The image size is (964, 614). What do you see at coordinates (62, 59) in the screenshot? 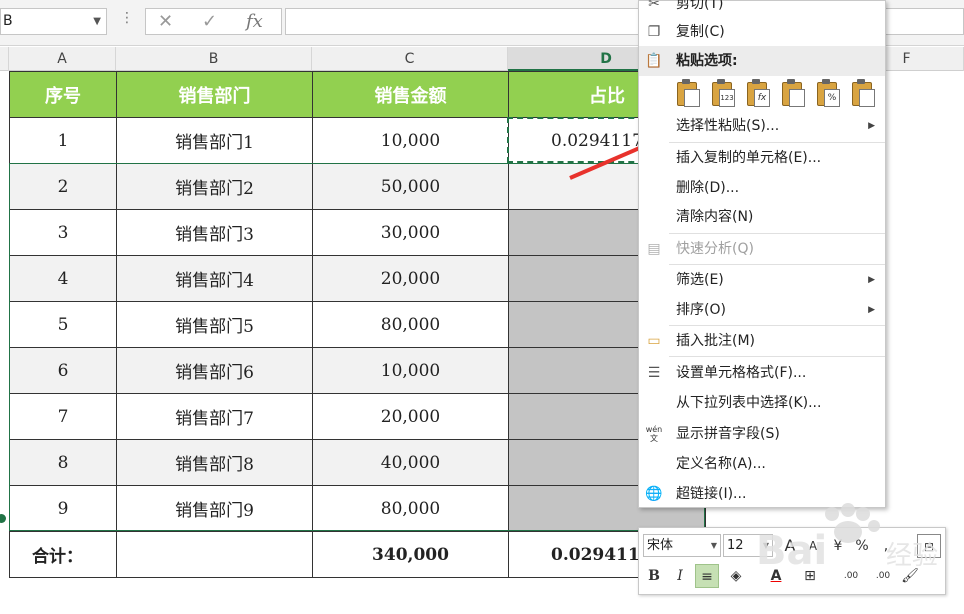
I see `column-header-a: A` at bounding box center [62, 59].